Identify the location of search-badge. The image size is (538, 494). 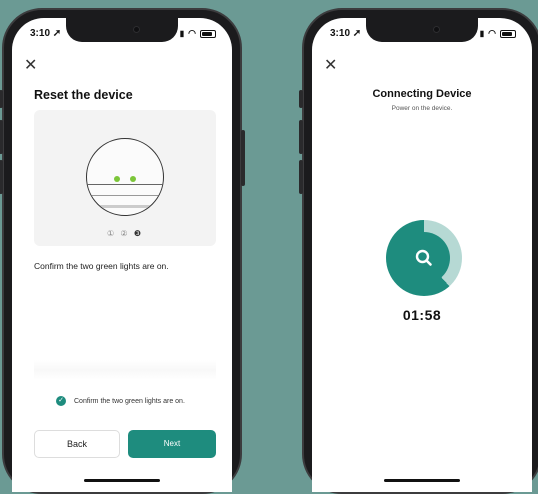
(424, 258).